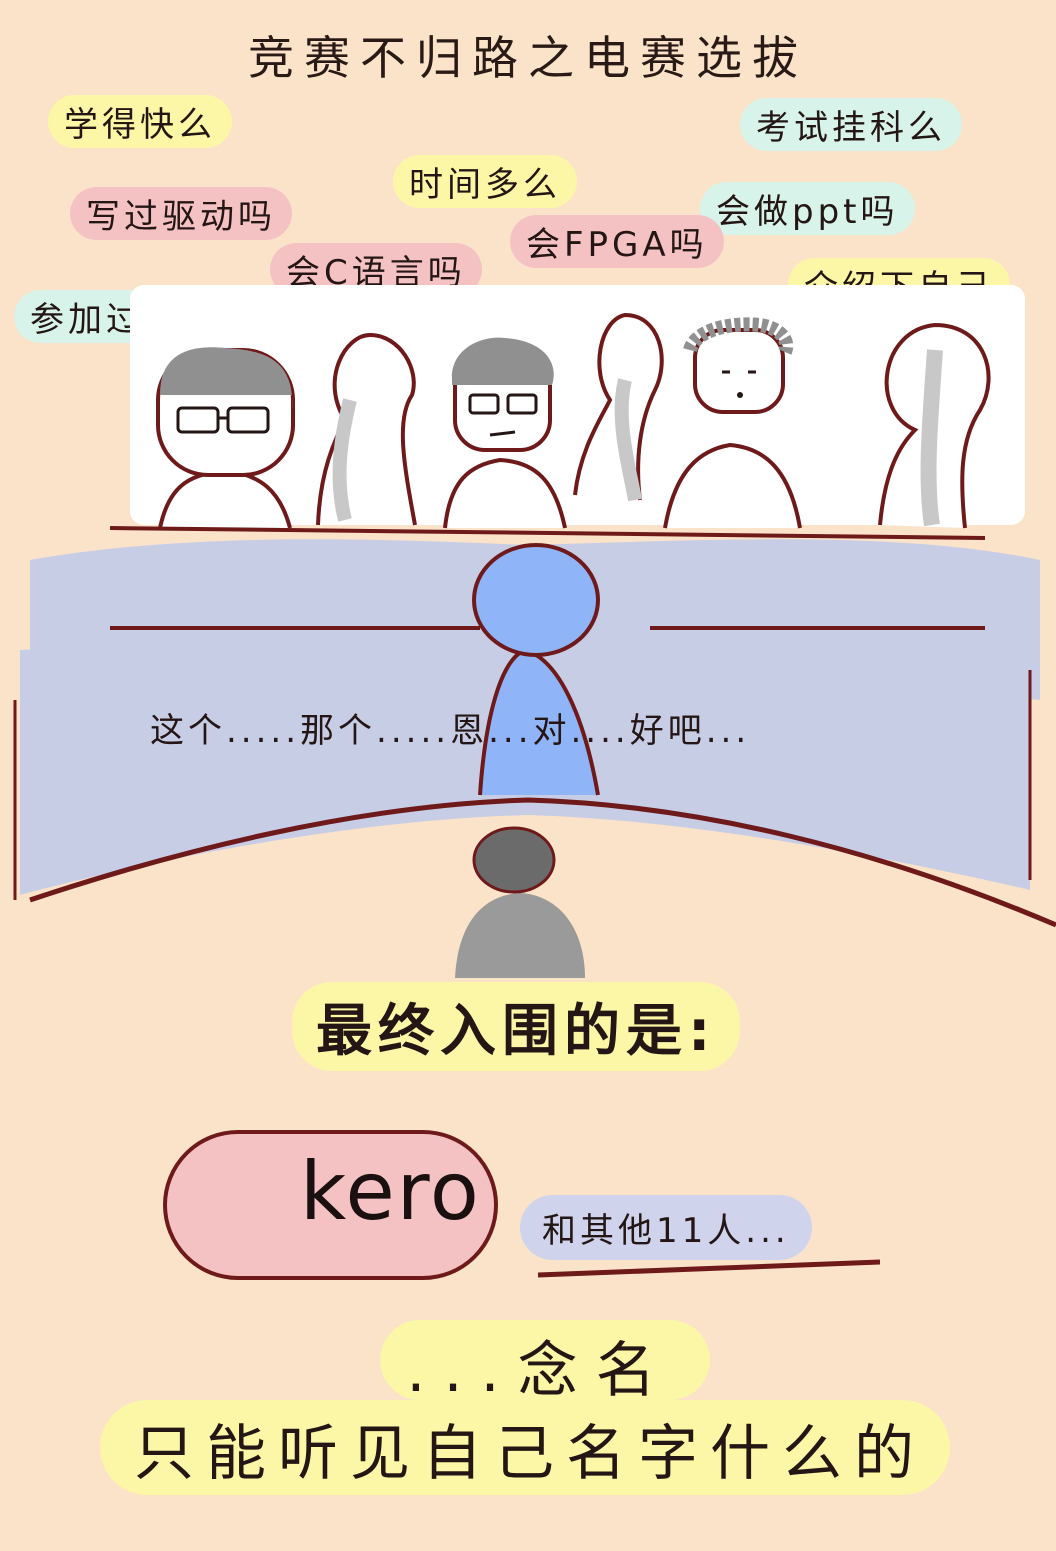 This screenshot has width=1056, height=1551. Describe the element at coordinates (732, 423) in the screenshot. I see `judge-curly-hair` at that location.